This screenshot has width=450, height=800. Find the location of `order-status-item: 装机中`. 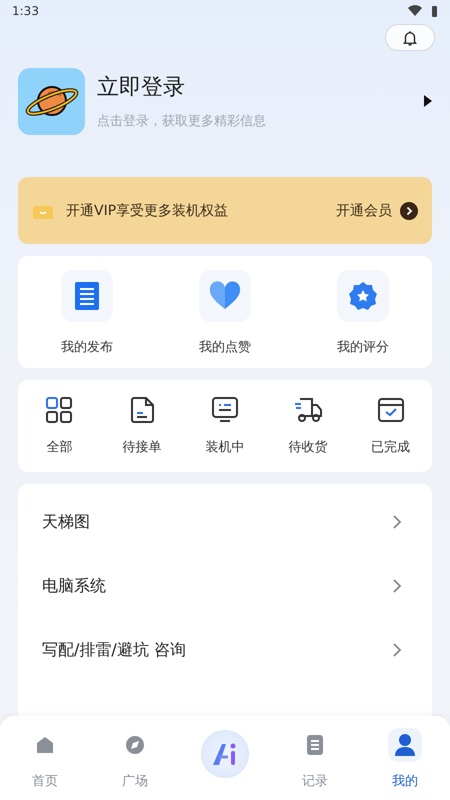

order-status-item: 装机中 is located at coordinates (225, 426).